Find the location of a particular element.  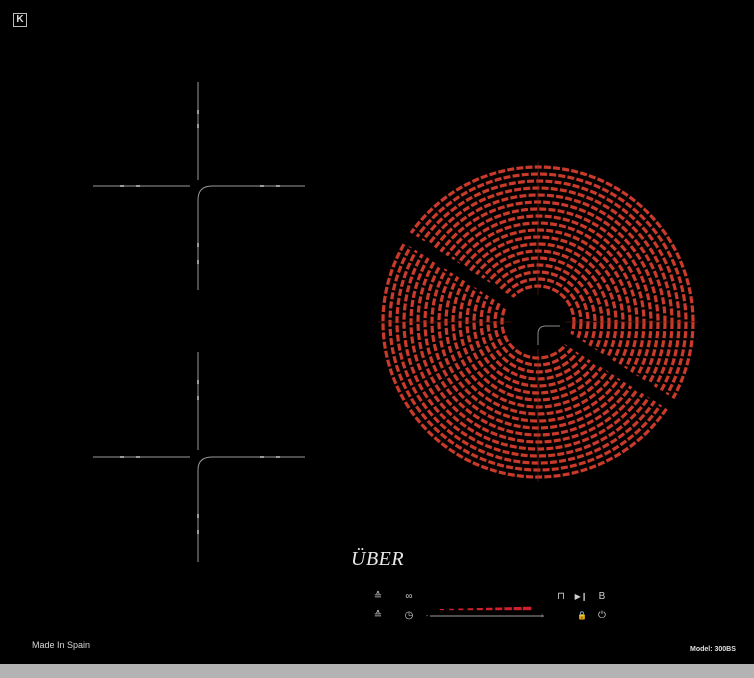

zone-marker-bottom-left is located at coordinates (199, 457).